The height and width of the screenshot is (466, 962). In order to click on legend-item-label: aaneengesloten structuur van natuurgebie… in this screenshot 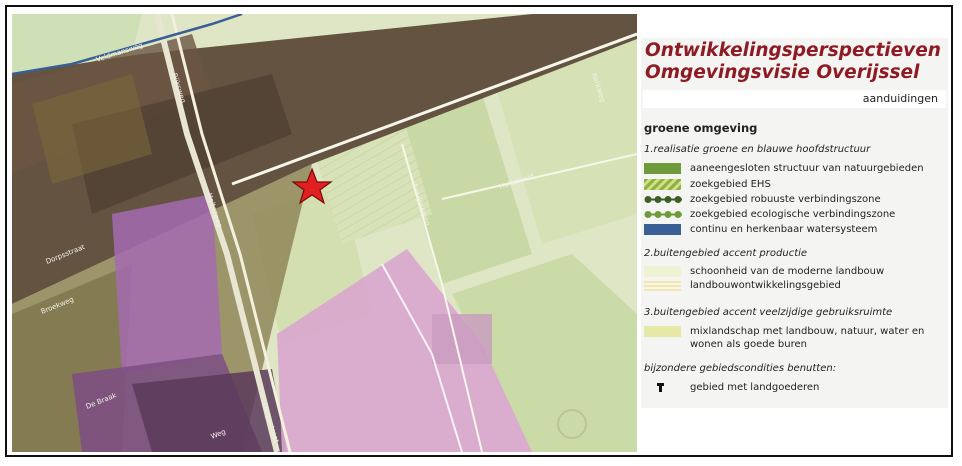, I will do `click(807, 168)`.